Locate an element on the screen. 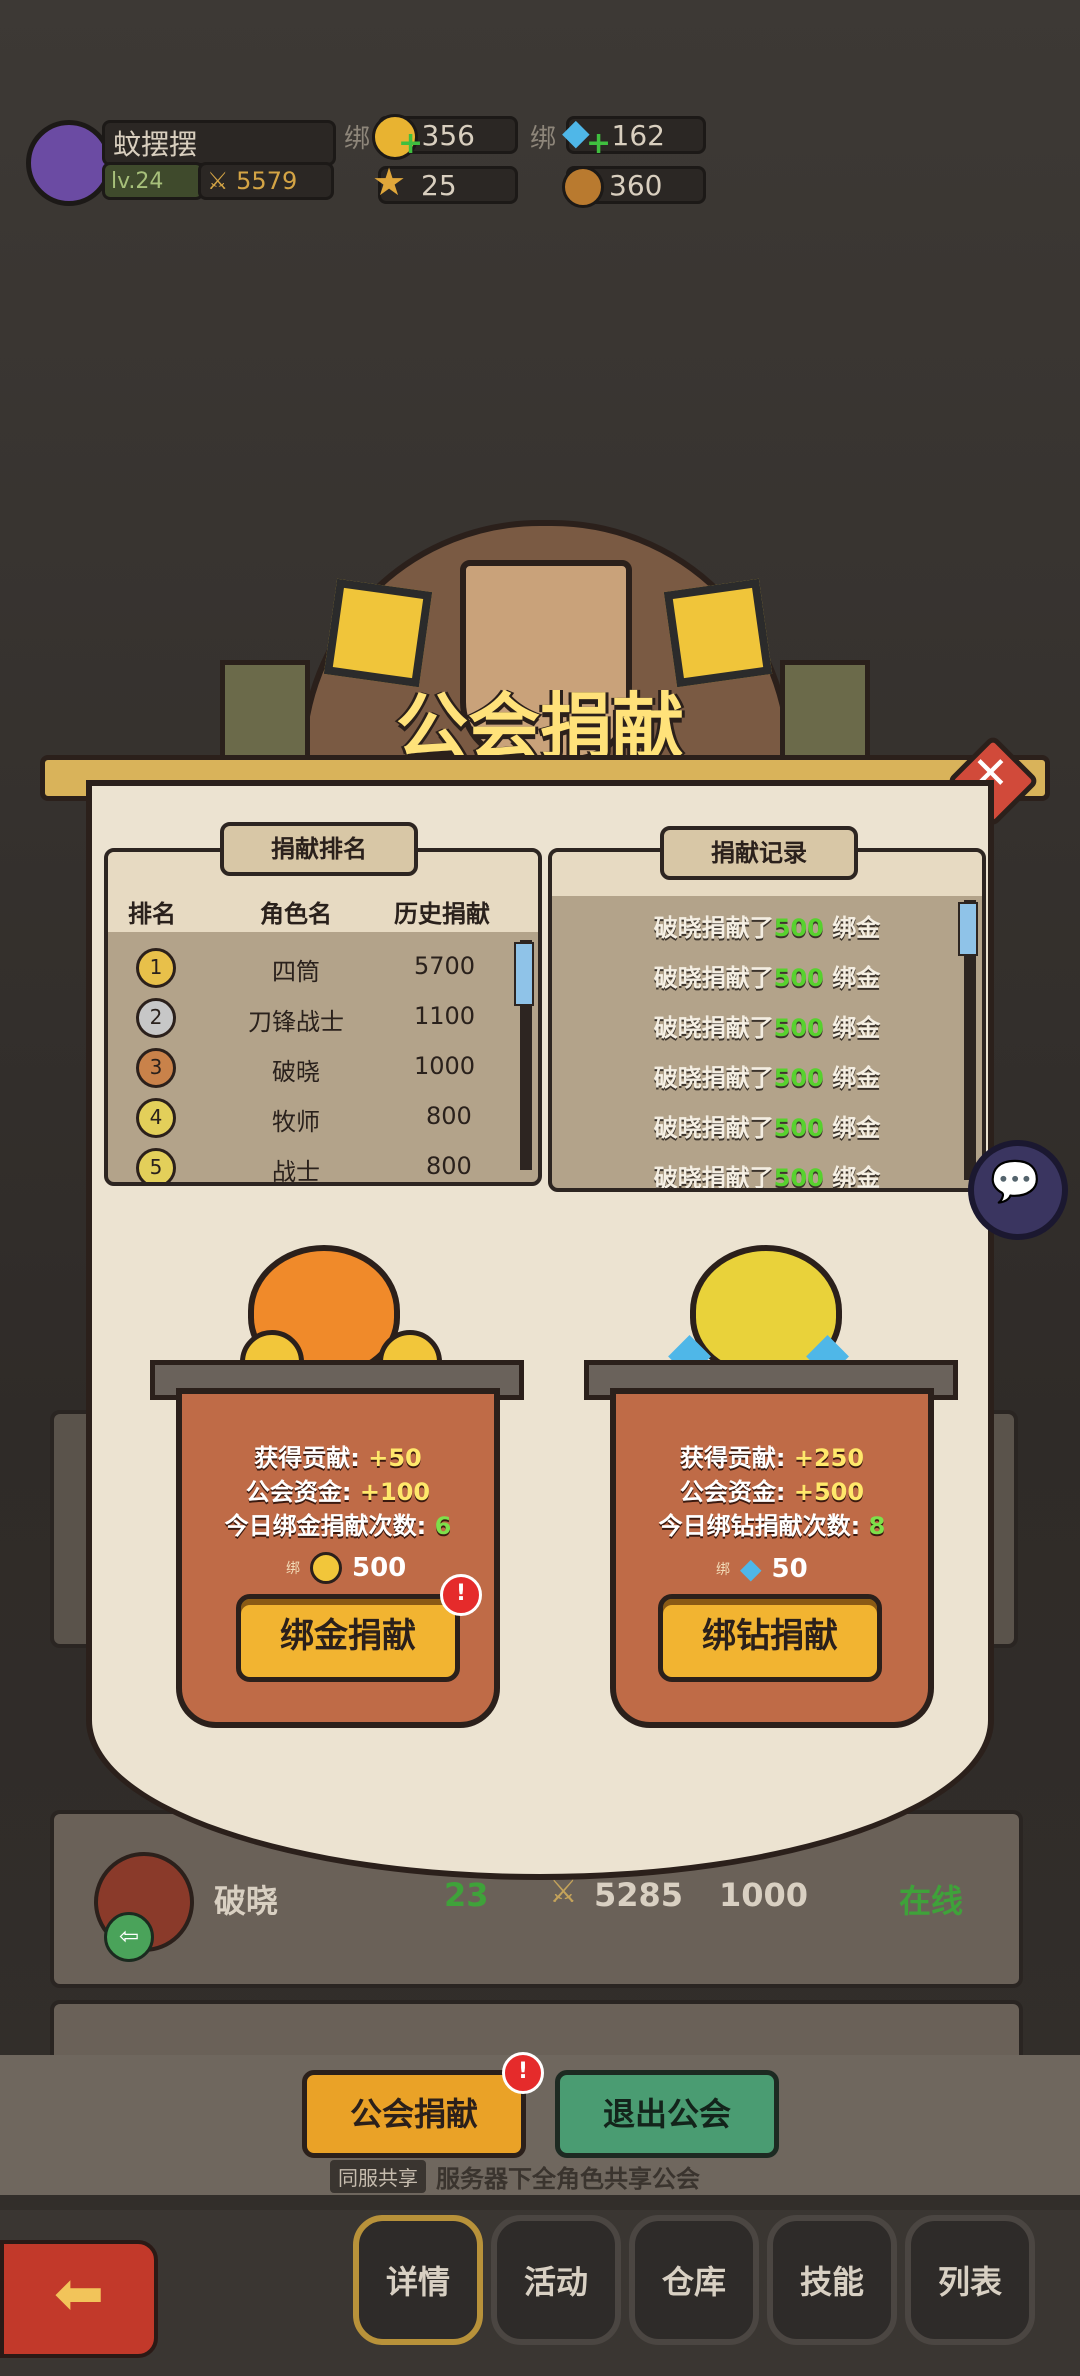  leave-guild-button: 退出公会 is located at coordinates (667, 2114).